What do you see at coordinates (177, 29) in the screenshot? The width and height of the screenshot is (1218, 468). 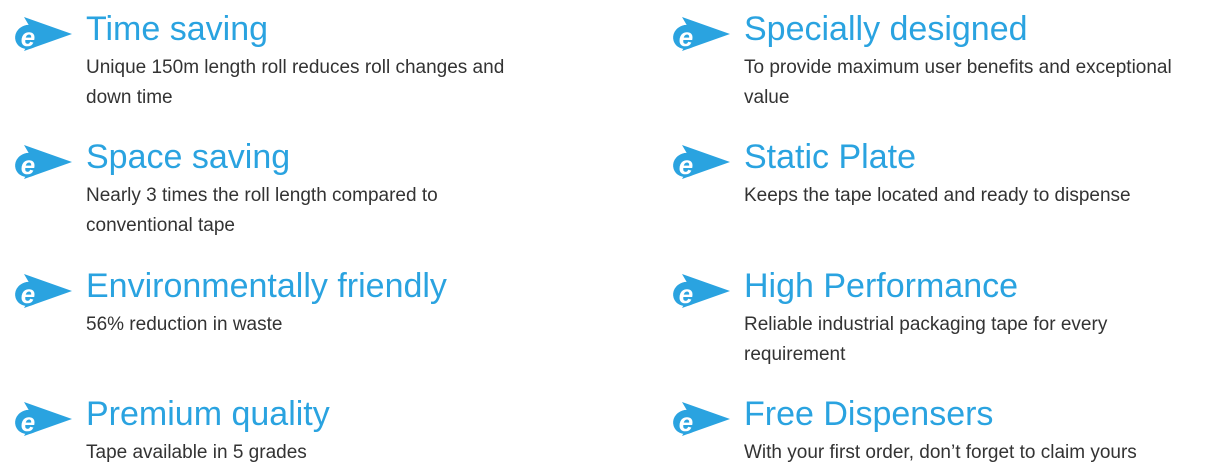 I see `feature-title: Time saving` at bounding box center [177, 29].